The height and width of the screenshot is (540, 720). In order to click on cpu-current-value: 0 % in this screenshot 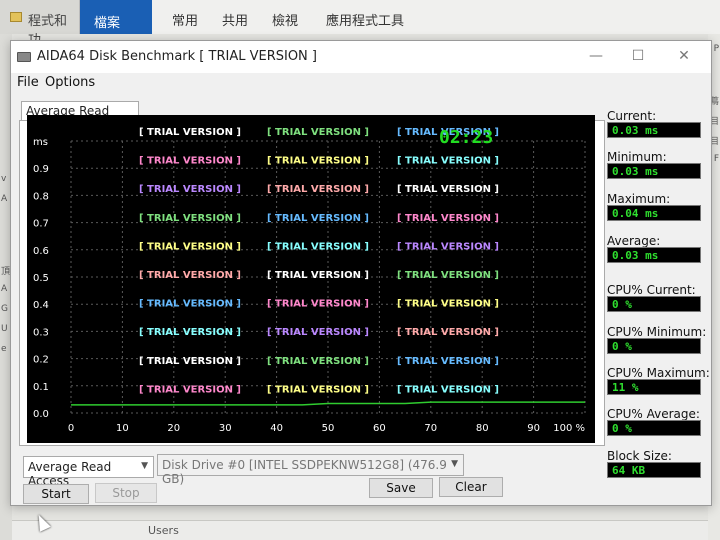, I will do `click(654, 304)`.